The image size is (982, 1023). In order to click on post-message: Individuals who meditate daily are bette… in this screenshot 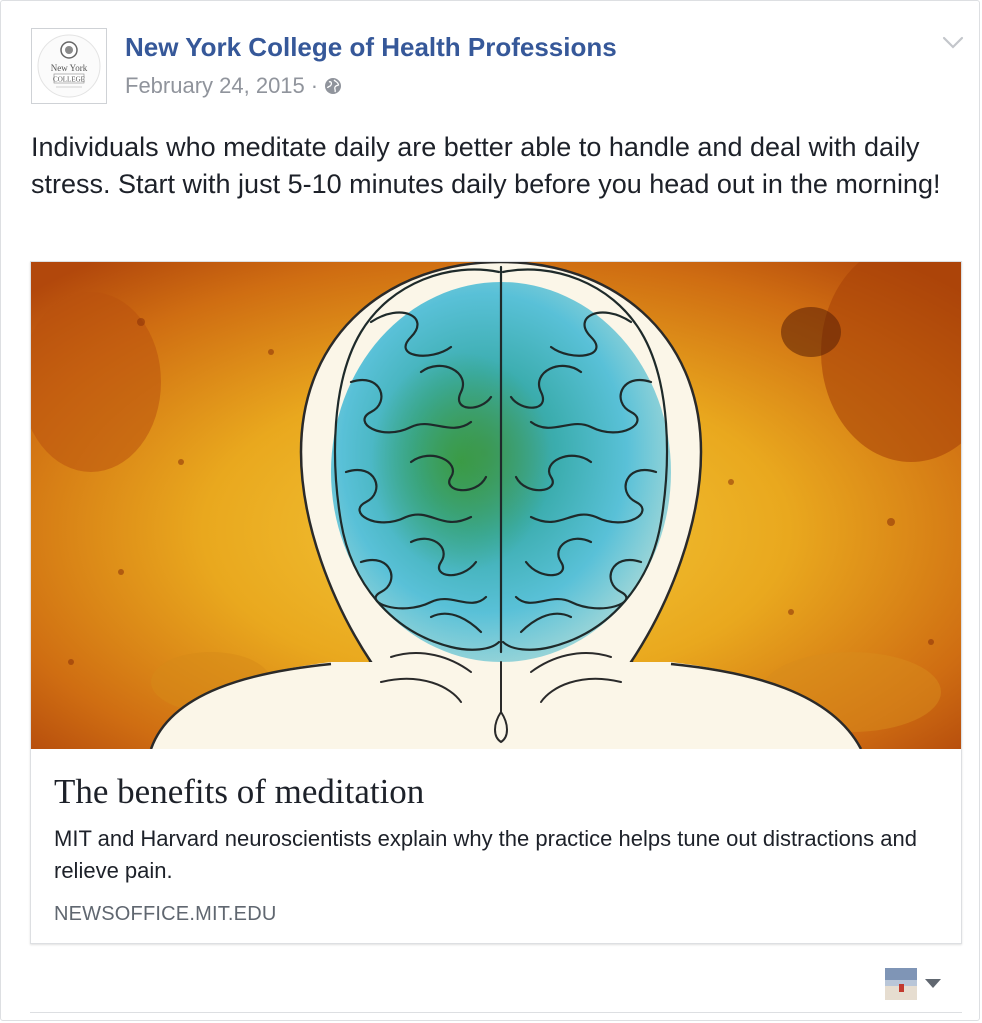, I will do `click(486, 165)`.